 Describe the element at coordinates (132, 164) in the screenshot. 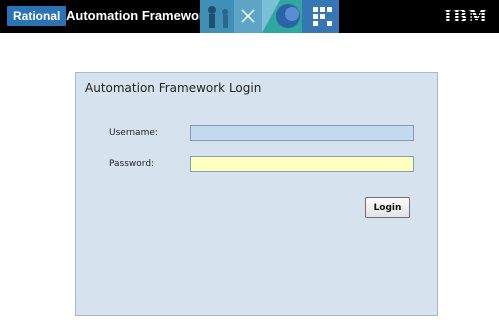

I see `password-label: Password:` at that location.